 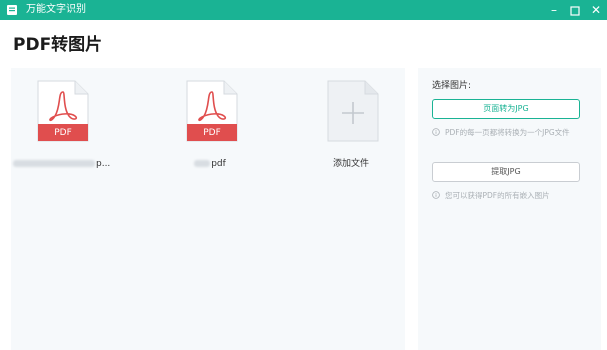 What do you see at coordinates (512, 203) in the screenshot?
I see `extract-jpg-hint: 您可以获得PDF的所有嵌入图片` at bounding box center [512, 203].